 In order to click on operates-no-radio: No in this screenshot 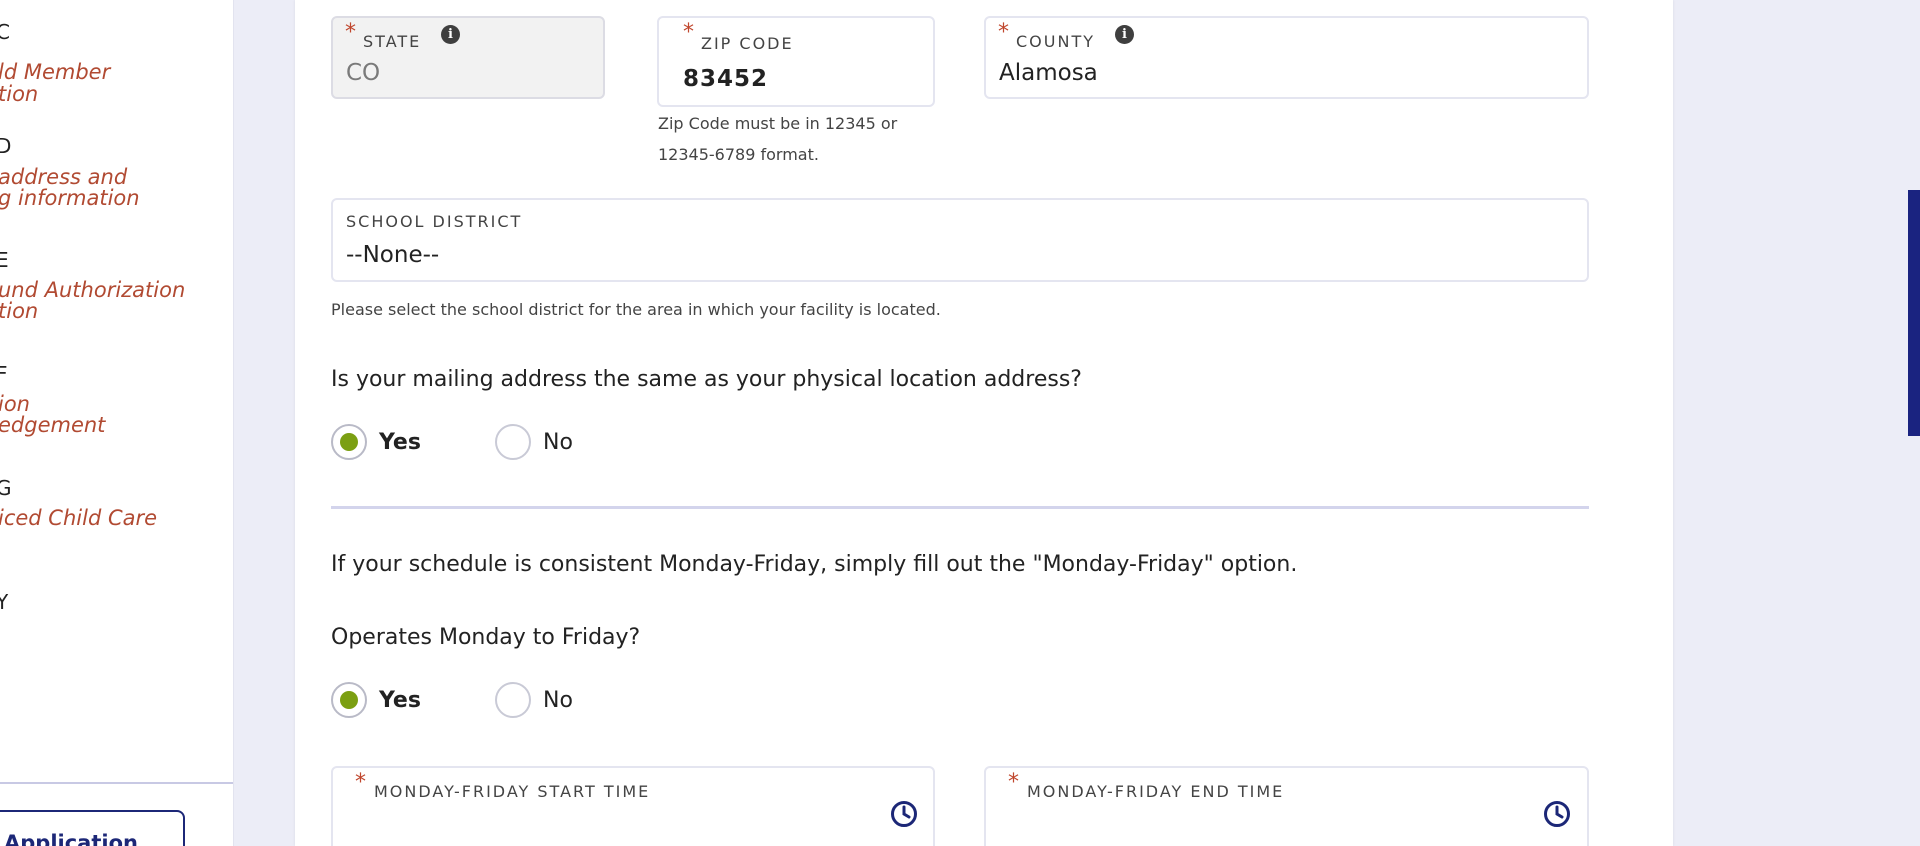, I will do `click(550, 700)`.